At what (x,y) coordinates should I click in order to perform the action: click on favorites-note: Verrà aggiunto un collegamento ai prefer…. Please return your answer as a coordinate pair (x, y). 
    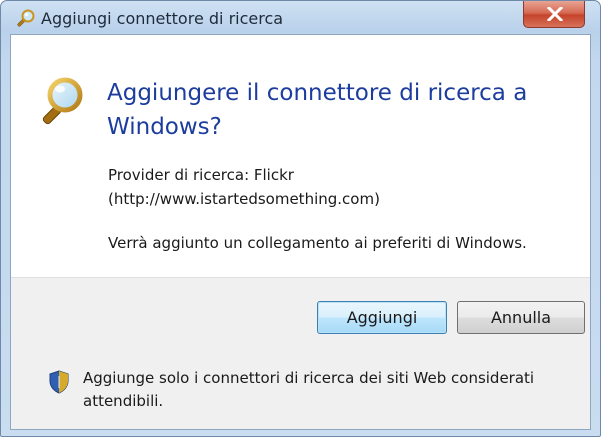
    Looking at the image, I should click on (317, 243).